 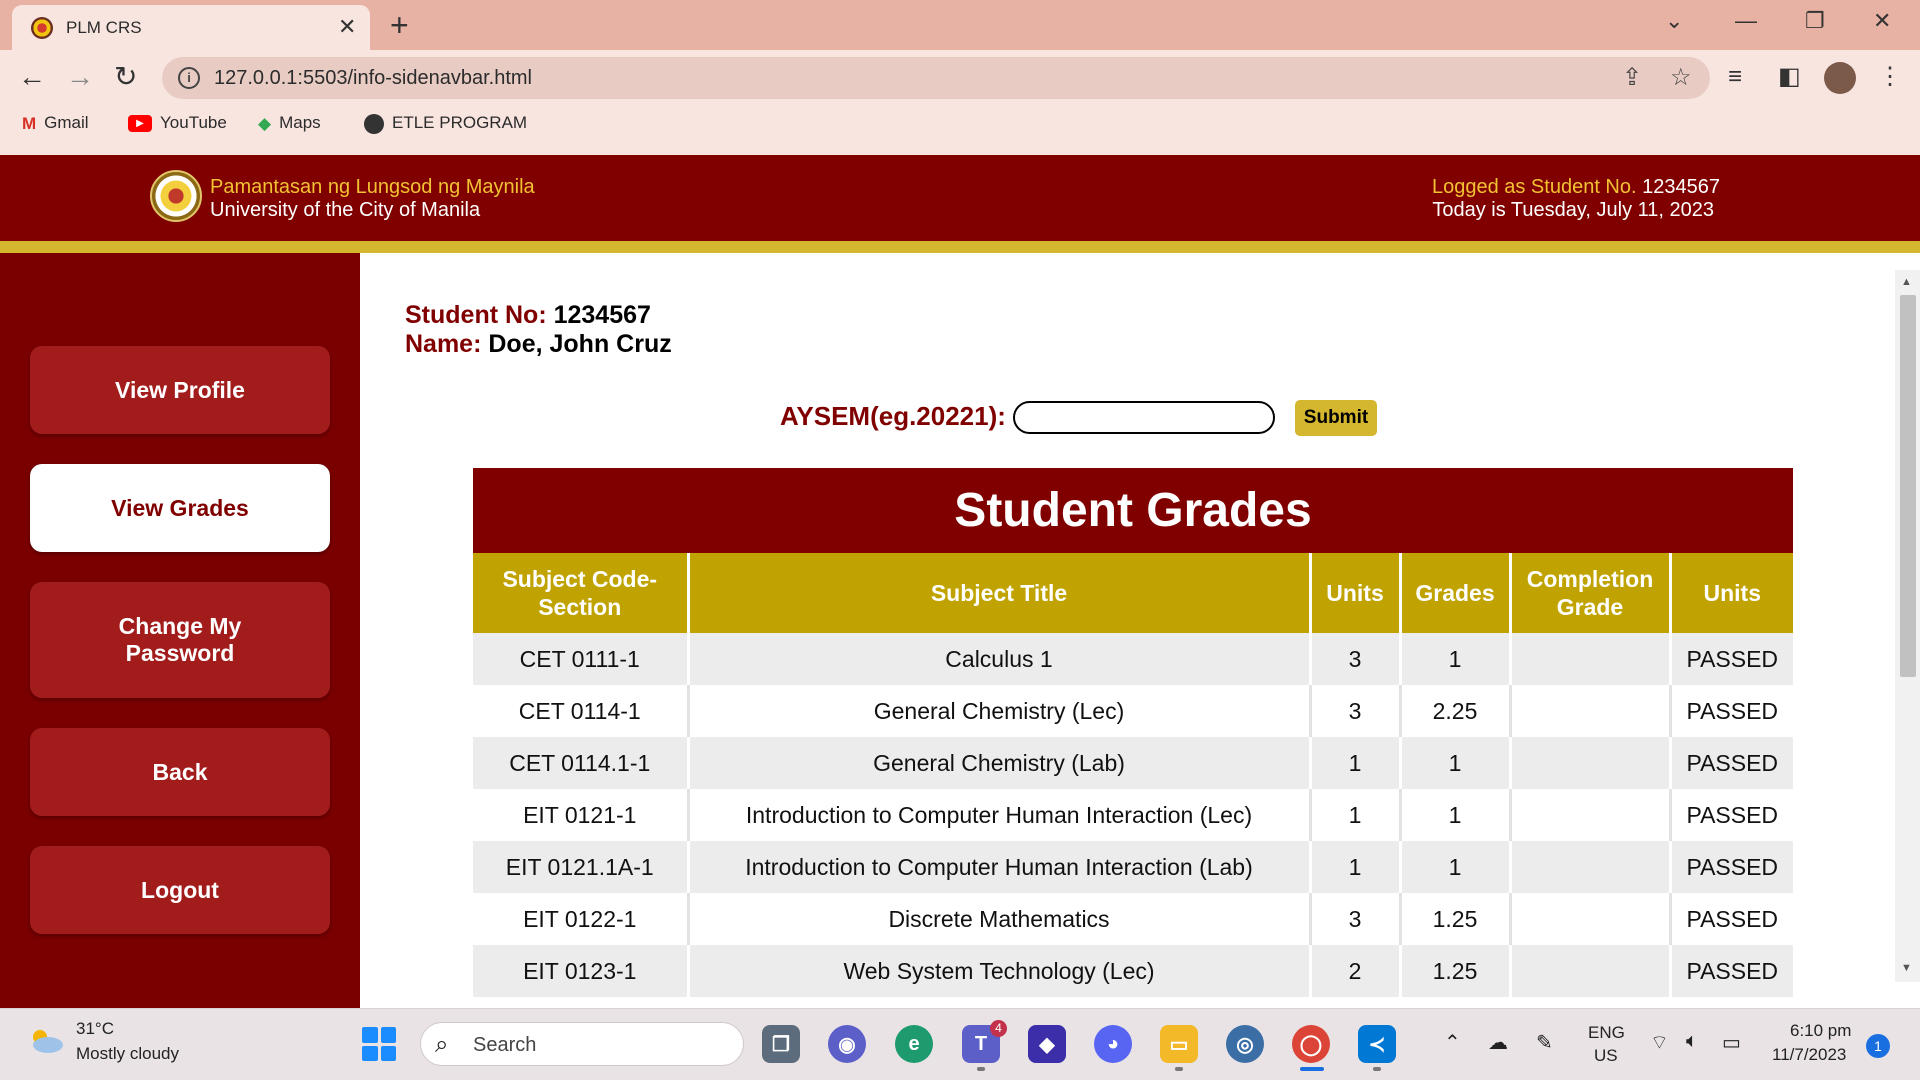 I want to click on site-info-icon: i, so click(x=189, y=78).